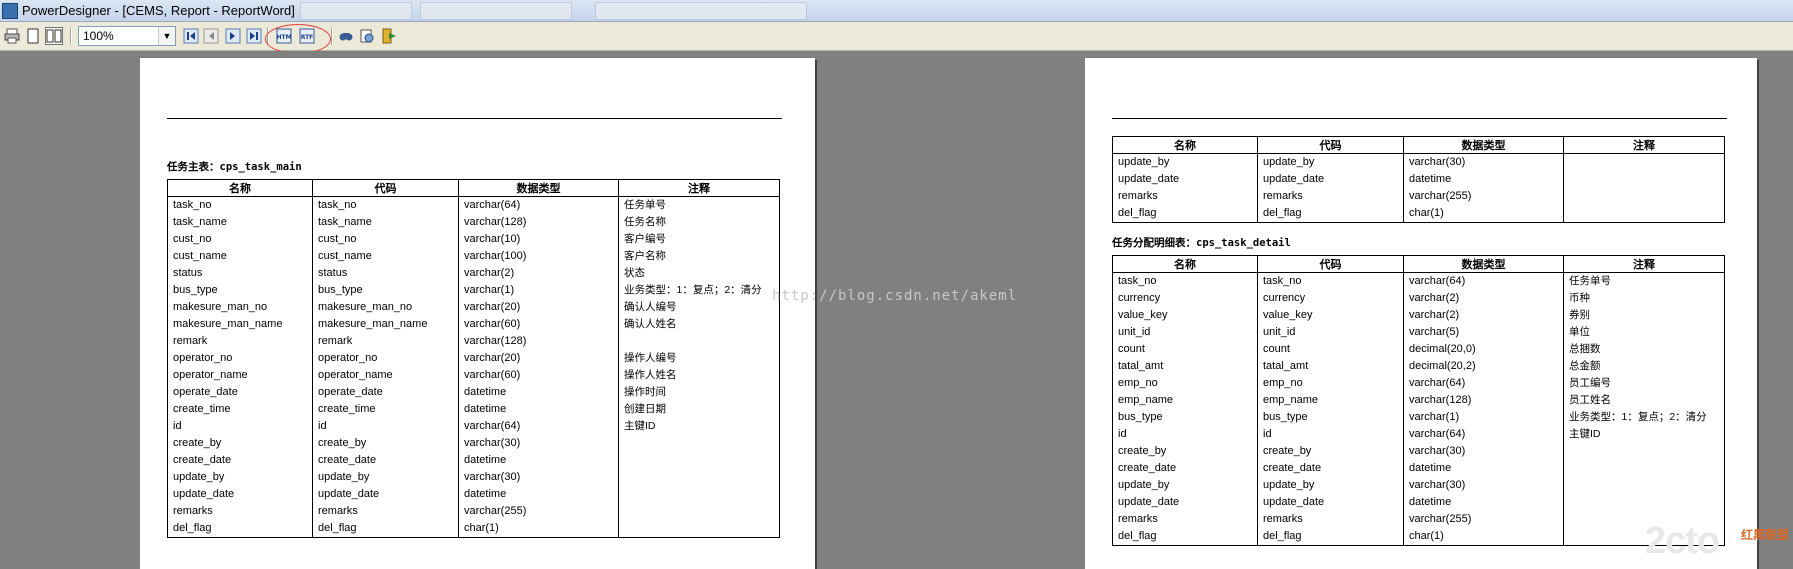 This screenshot has width=1793, height=569. I want to click on chevron-down-icon: ▼, so click(166, 36).